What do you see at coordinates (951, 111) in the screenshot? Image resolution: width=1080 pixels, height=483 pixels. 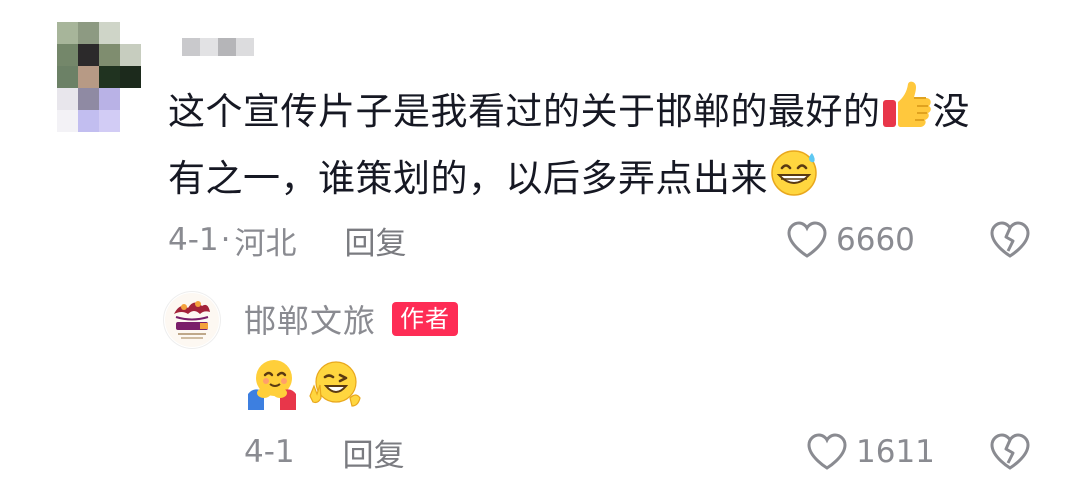 I see `comment-text-line1-tail: 没` at bounding box center [951, 111].